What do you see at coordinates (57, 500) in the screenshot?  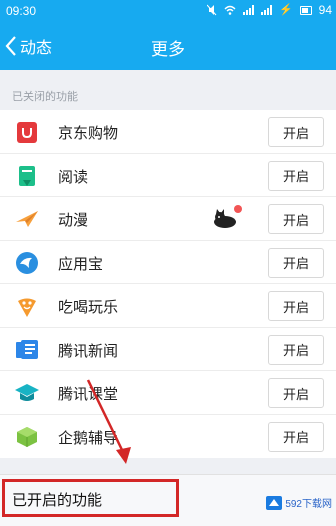 I see `section-title-enabled: 已开启的功能` at bounding box center [57, 500].